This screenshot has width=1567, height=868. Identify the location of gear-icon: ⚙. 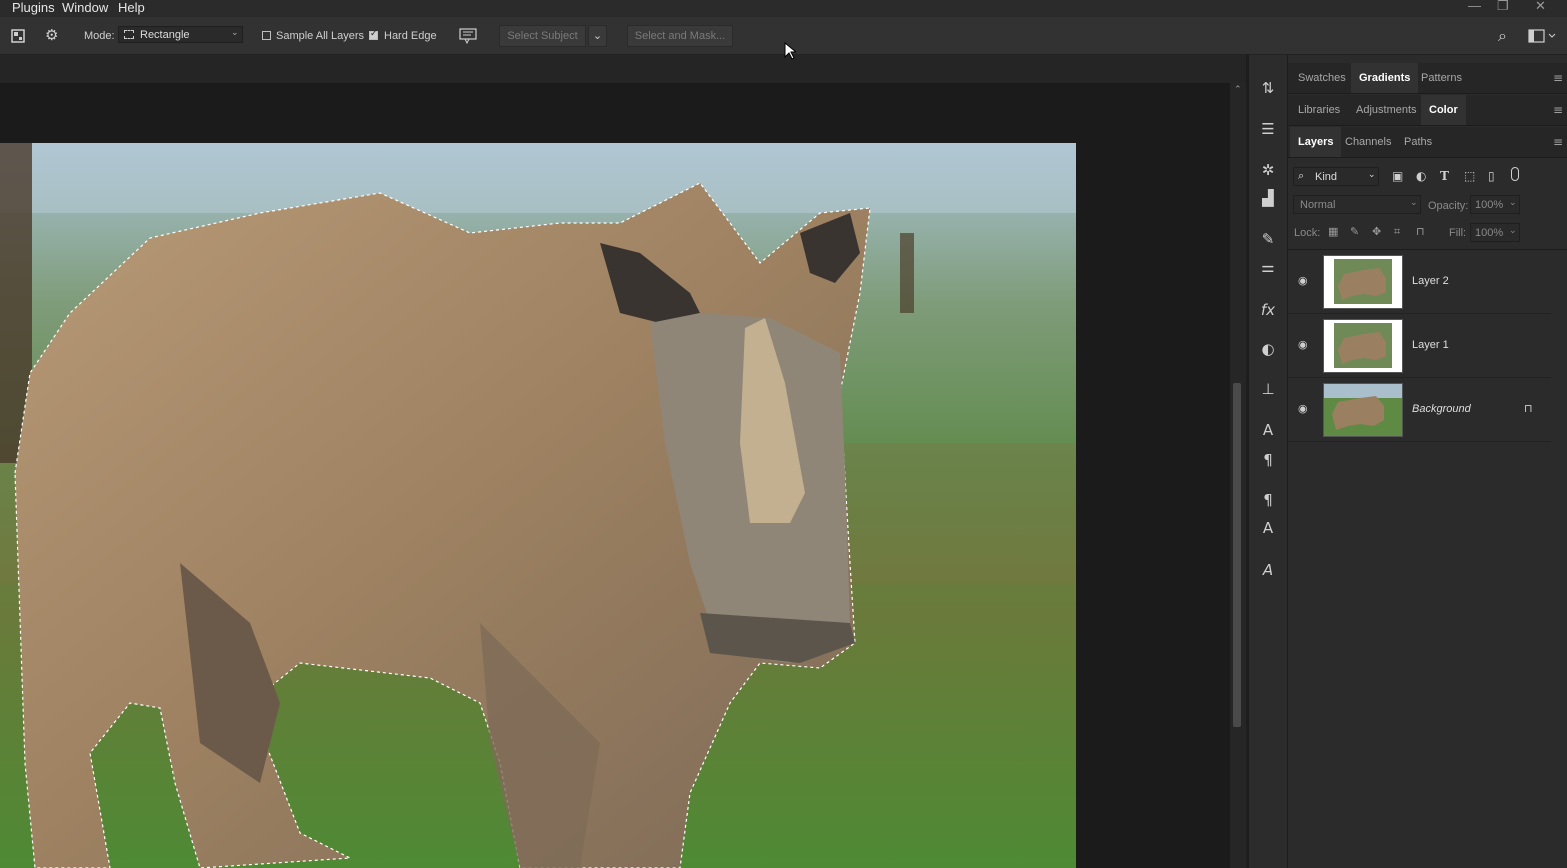
(51, 35).